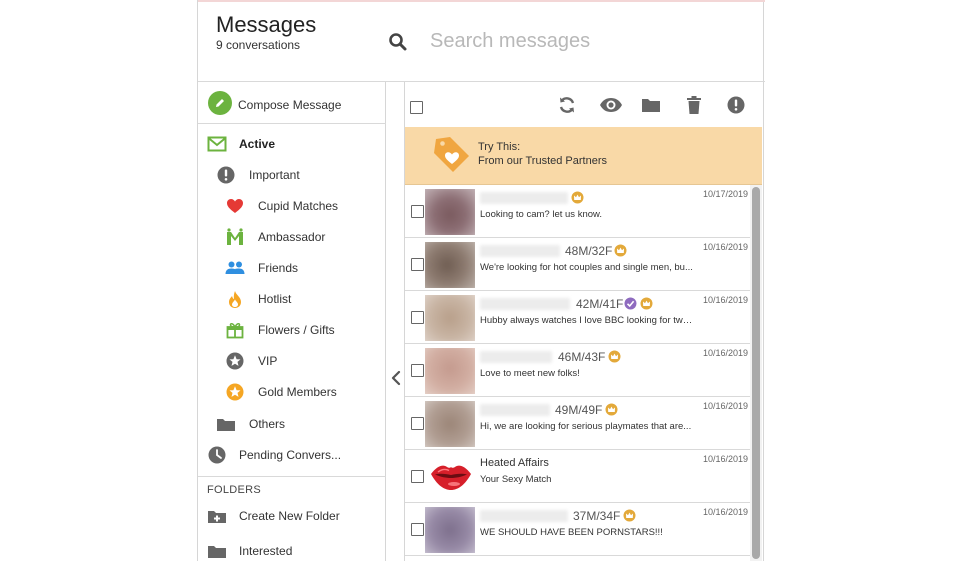 The width and height of the screenshot is (960, 561). Describe the element at coordinates (266, 24) in the screenshot. I see `page-title: Messages` at that location.